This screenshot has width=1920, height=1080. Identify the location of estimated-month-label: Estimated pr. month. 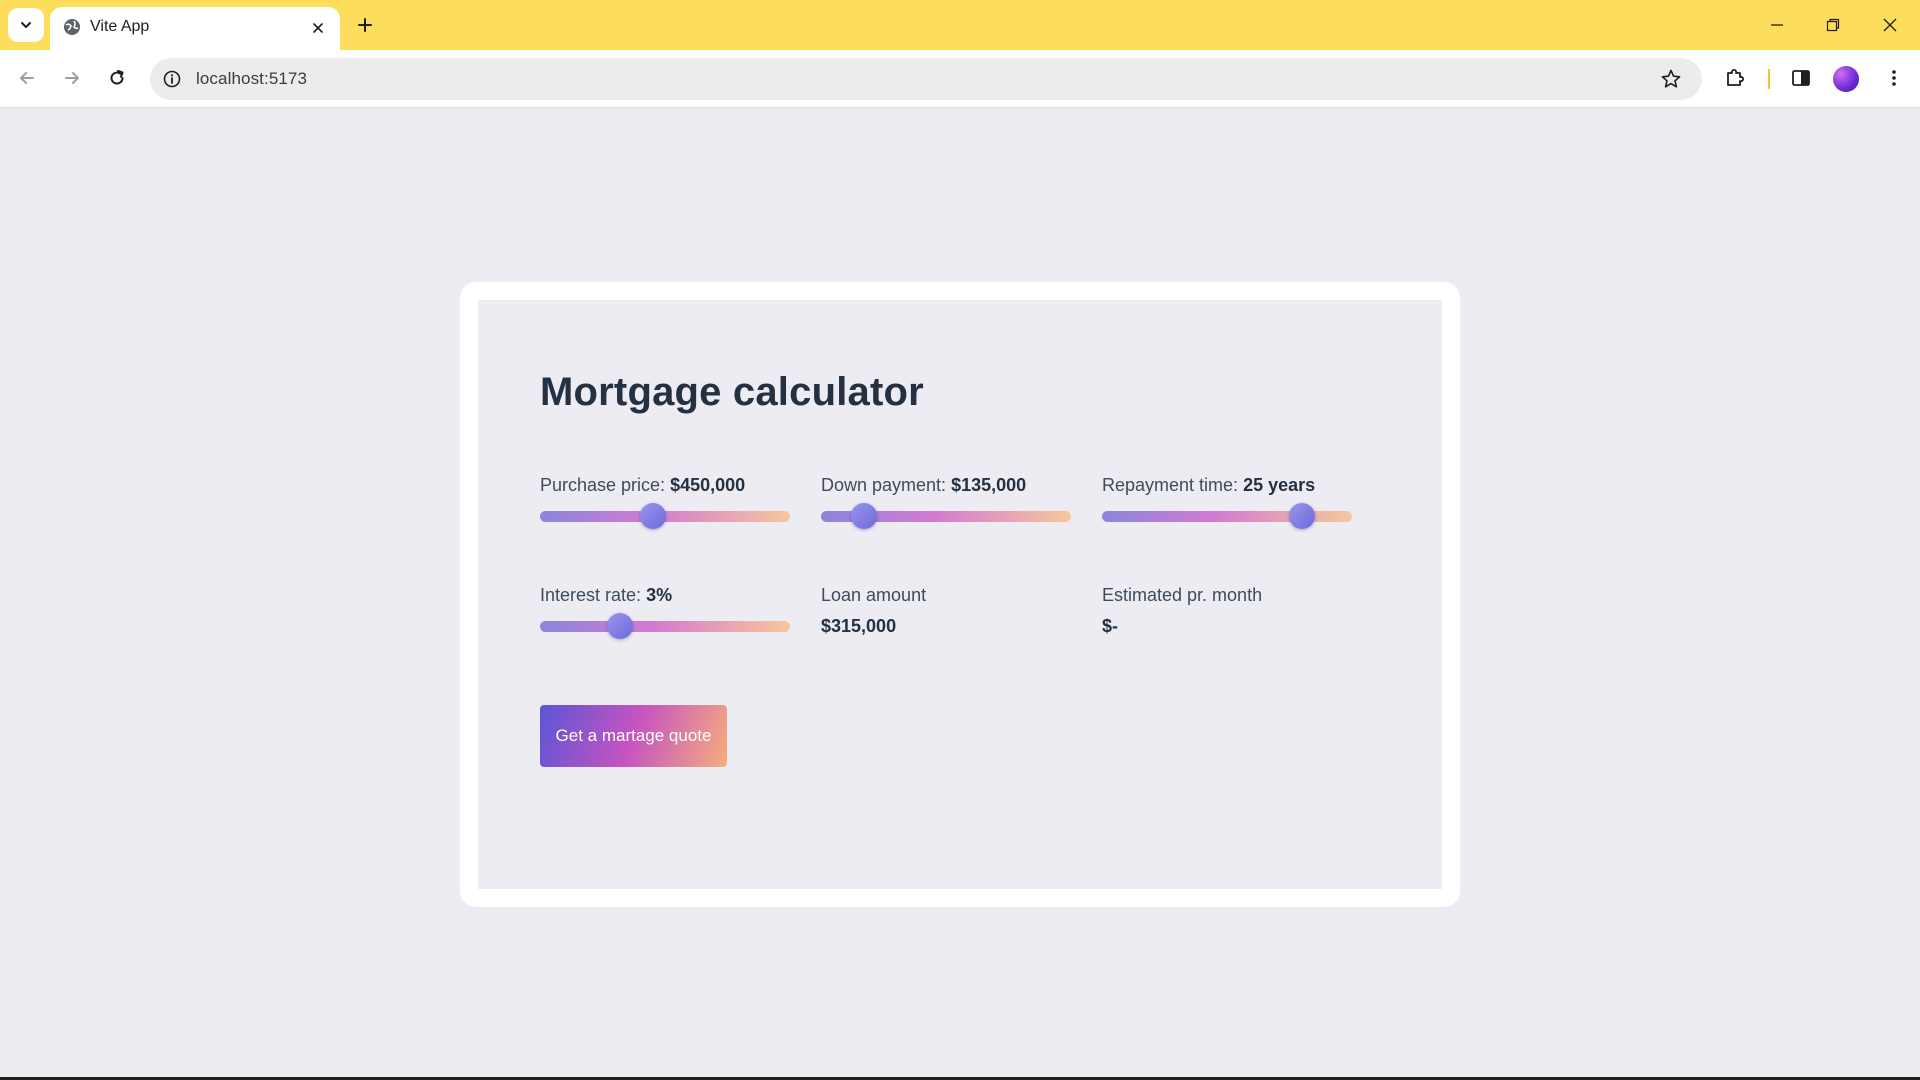
(1182, 595).